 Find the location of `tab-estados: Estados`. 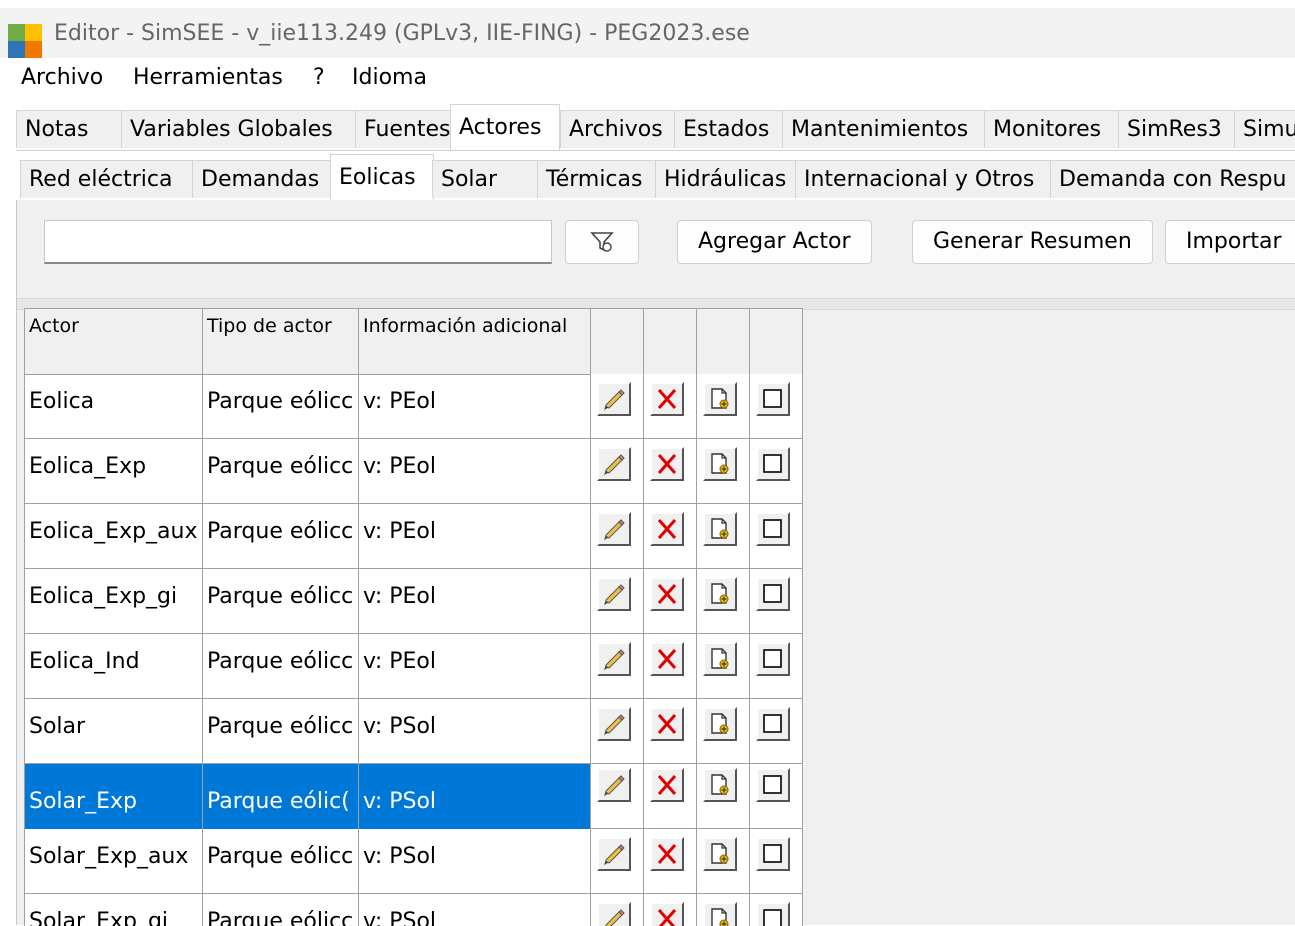

tab-estados: Estados is located at coordinates (729, 129).